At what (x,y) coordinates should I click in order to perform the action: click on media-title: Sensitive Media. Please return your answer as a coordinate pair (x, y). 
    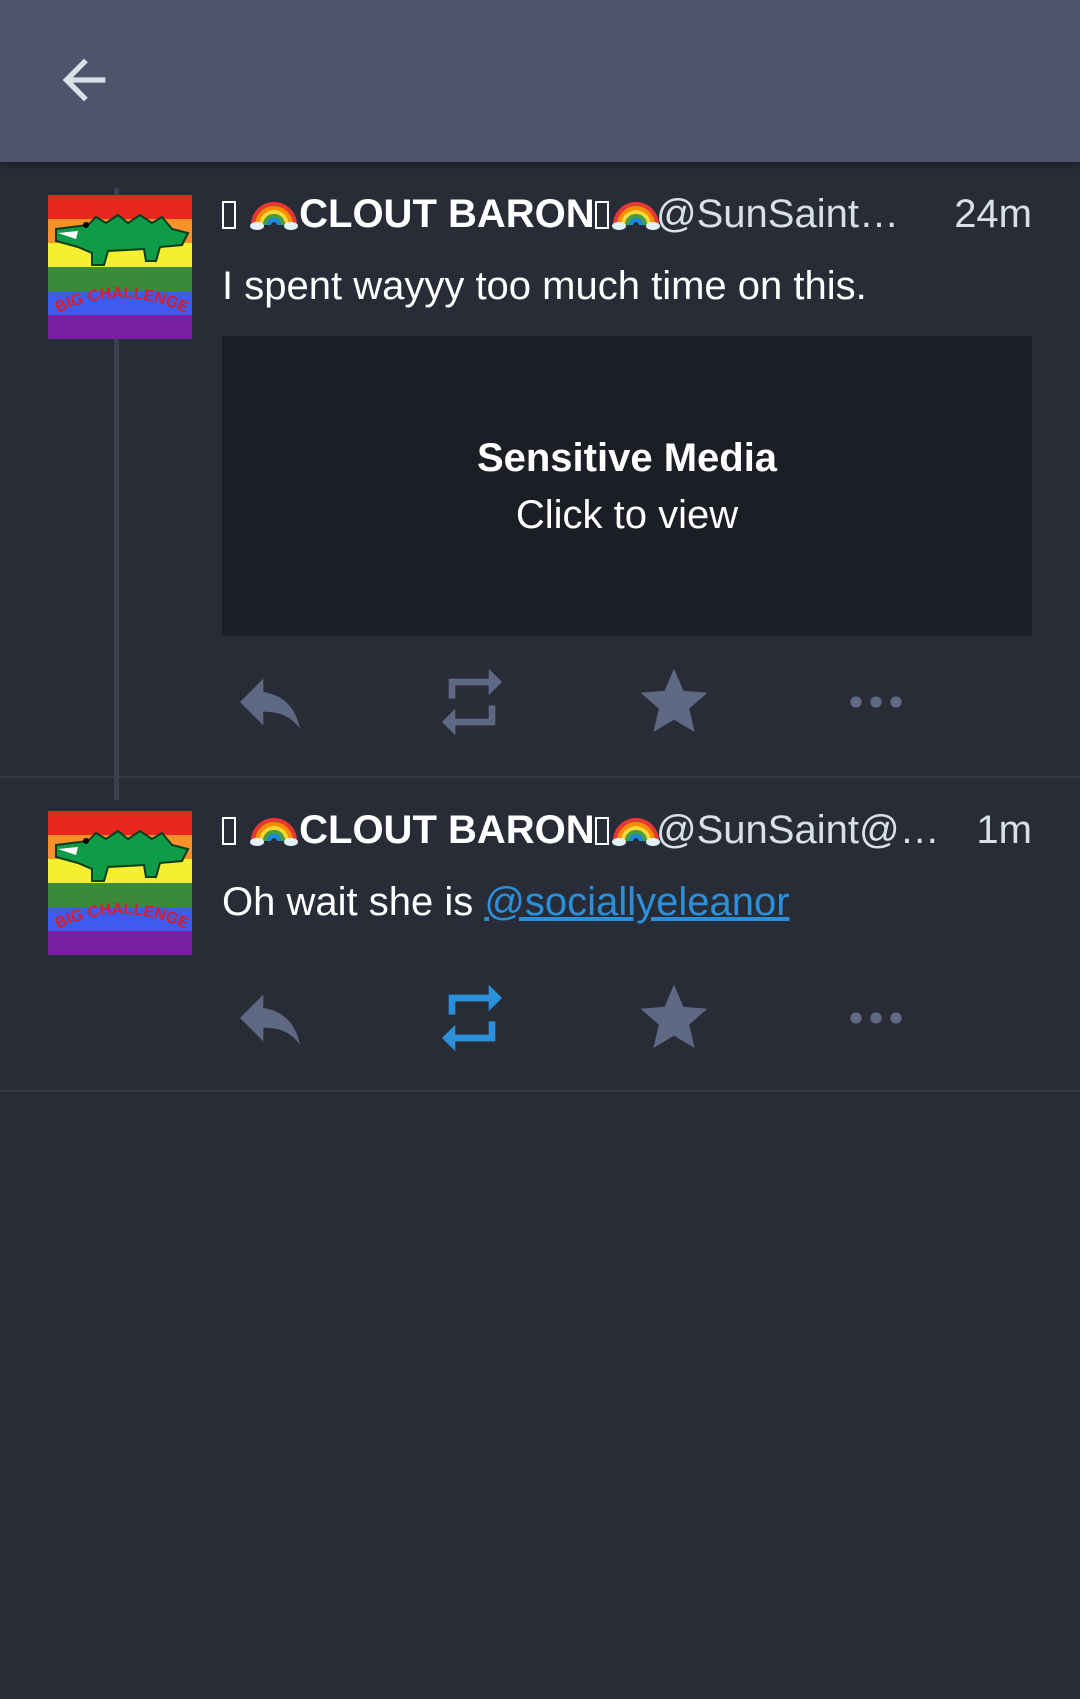
    Looking at the image, I should click on (627, 458).